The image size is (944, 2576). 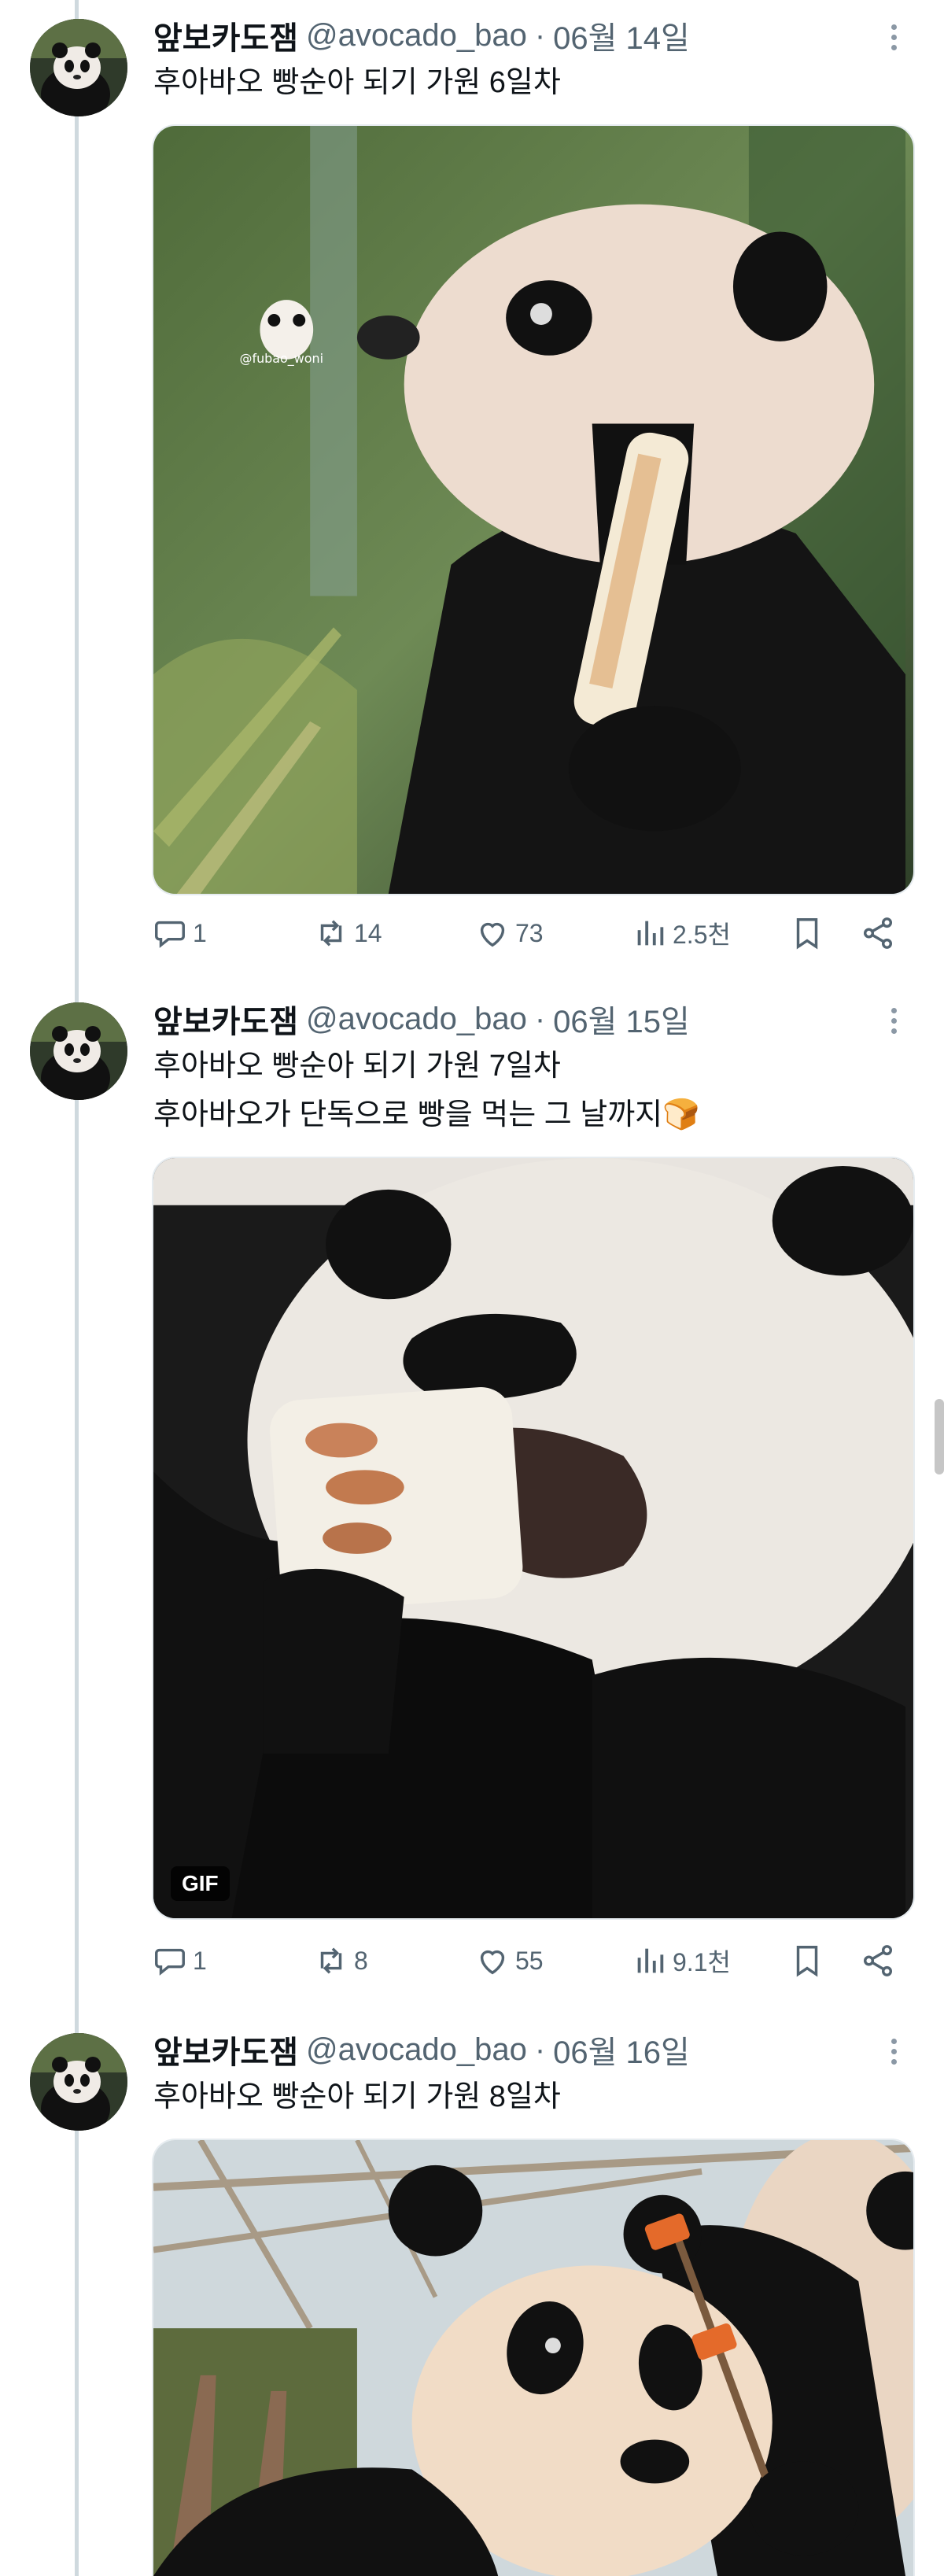 What do you see at coordinates (533, 2357) in the screenshot?
I see `tweet-image` at bounding box center [533, 2357].